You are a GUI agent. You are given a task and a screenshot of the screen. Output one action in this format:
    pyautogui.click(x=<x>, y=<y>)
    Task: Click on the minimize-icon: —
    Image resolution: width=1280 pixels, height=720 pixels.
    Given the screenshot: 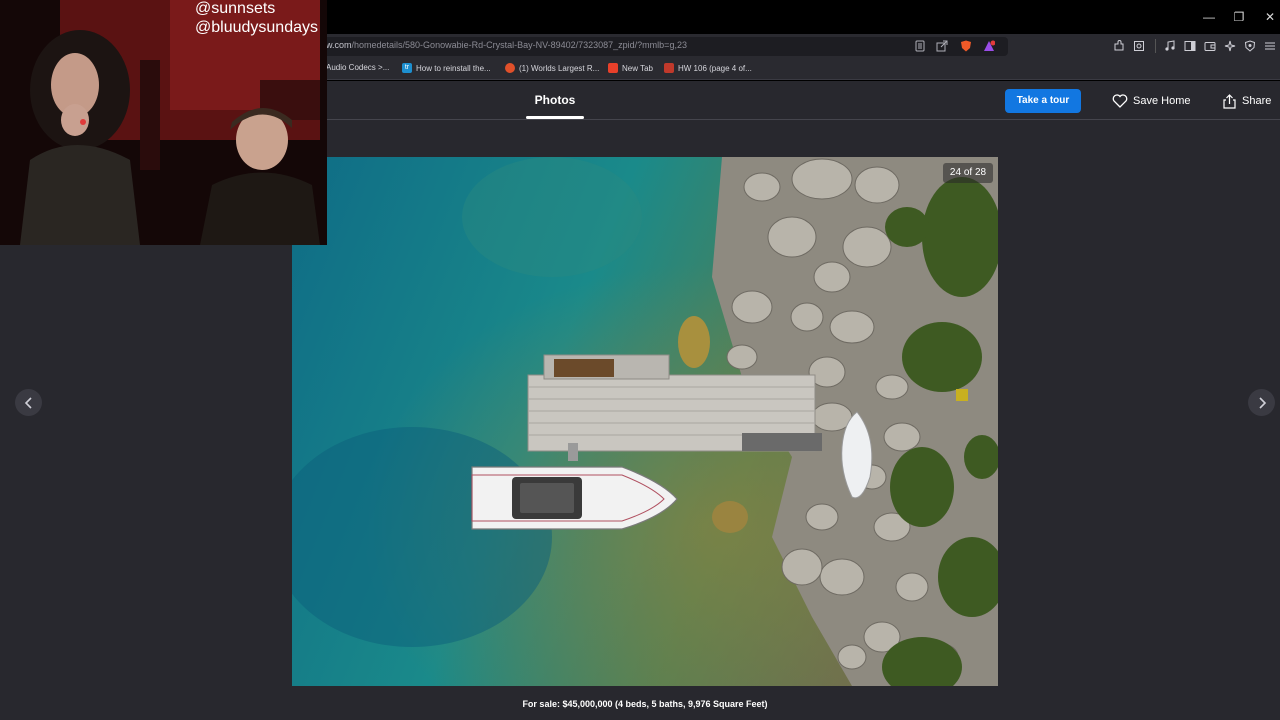 What is the action you would take?
    pyautogui.click(x=1209, y=17)
    